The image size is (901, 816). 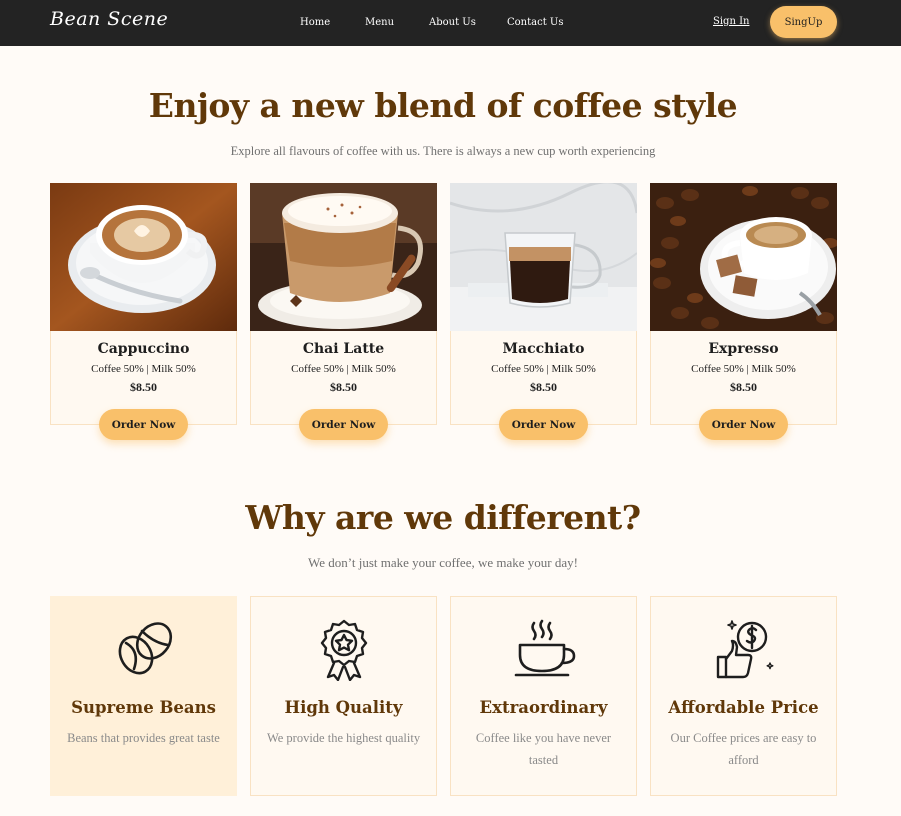 What do you see at coordinates (109, 19) in the screenshot?
I see `brand-logo: Bean Scene` at bounding box center [109, 19].